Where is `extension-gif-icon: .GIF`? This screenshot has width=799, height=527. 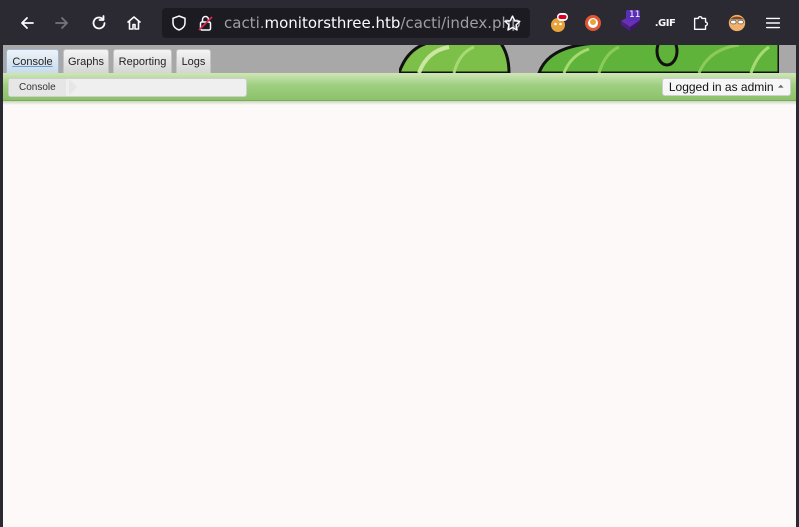 extension-gif-icon: .GIF is located at coordinates (665, 23).